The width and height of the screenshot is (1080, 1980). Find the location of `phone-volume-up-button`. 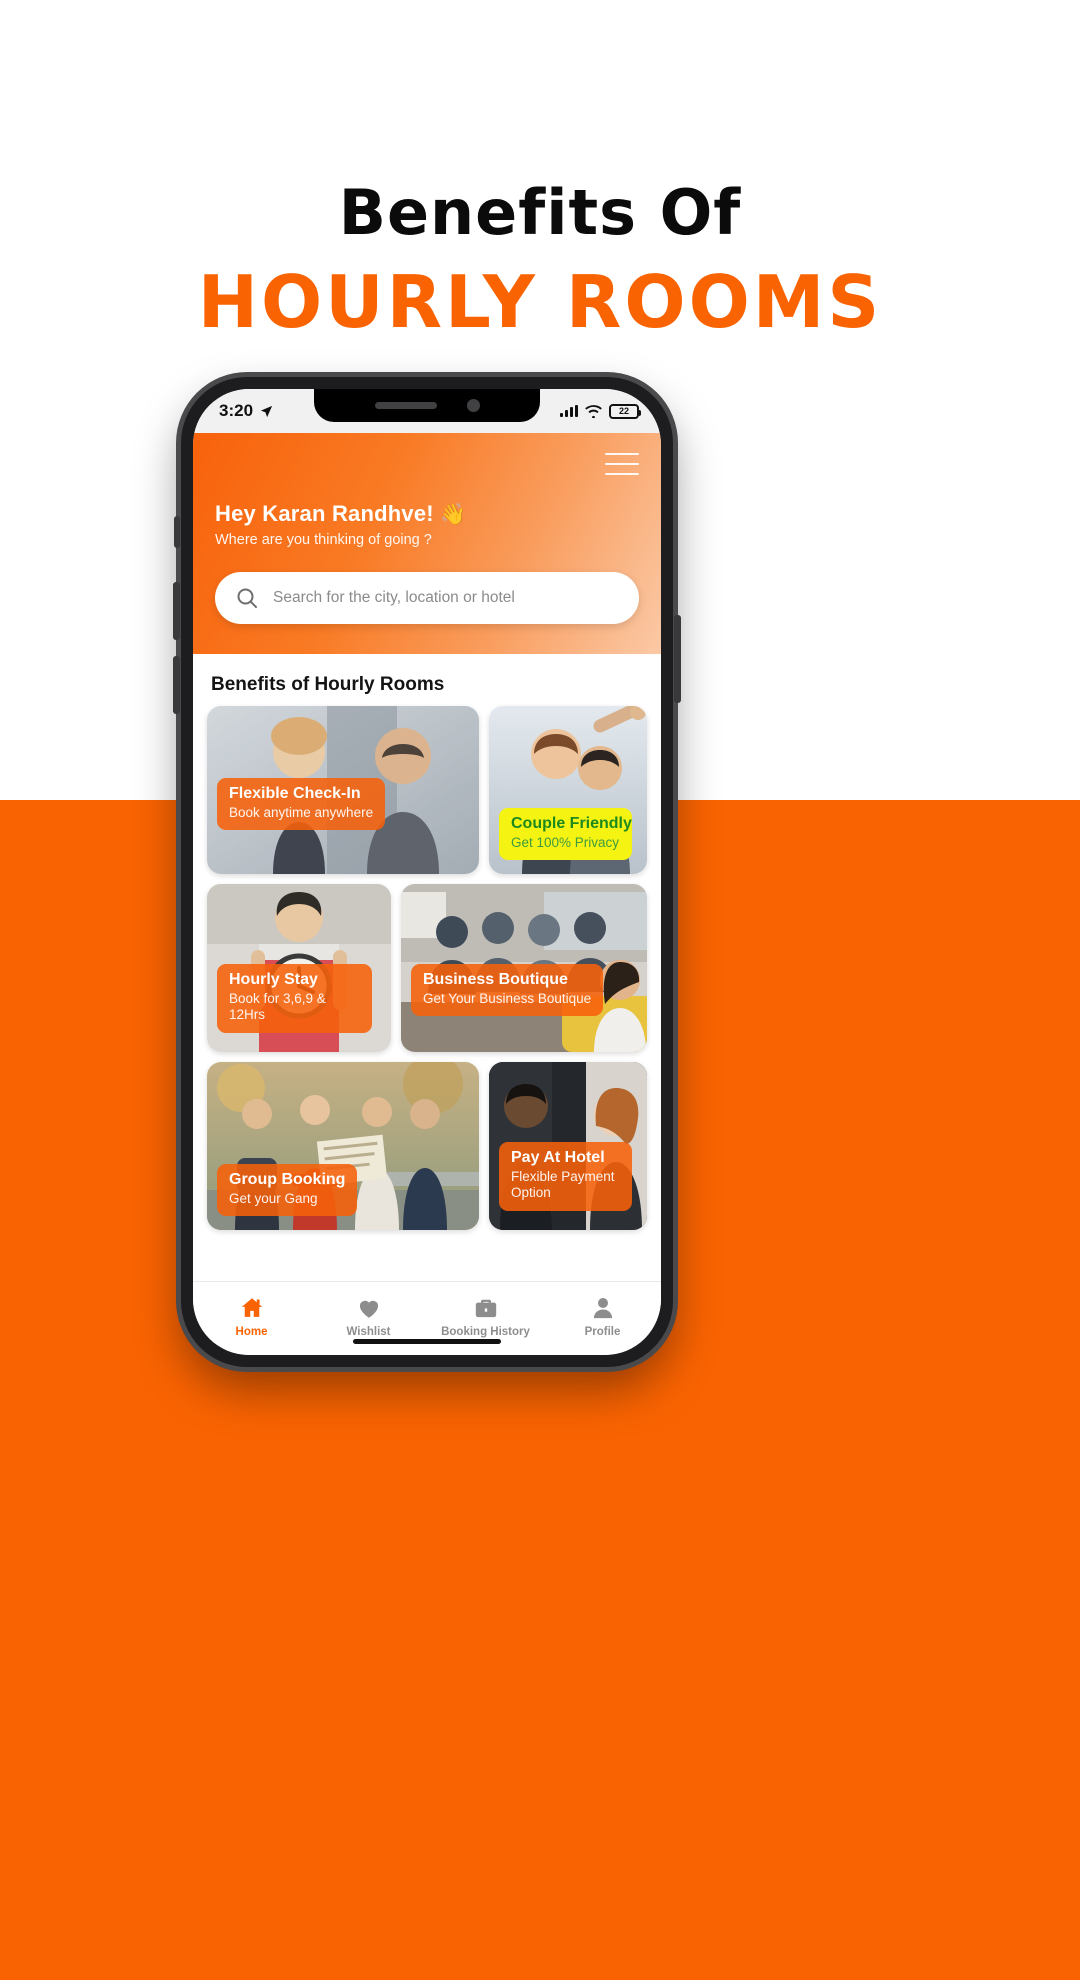

phone-volume-up-button is located at coordinates (176, 611).